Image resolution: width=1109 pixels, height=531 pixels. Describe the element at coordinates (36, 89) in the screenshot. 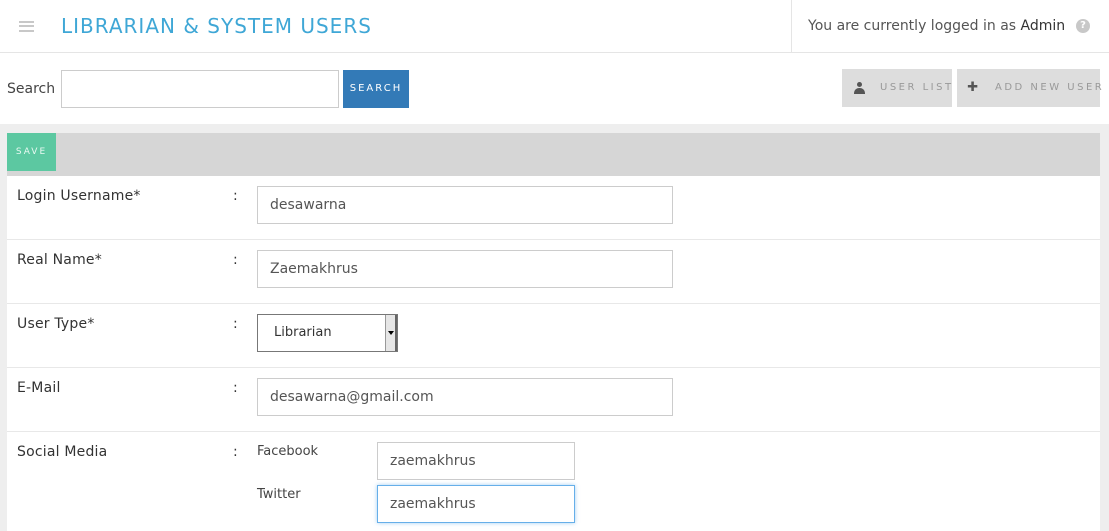

I see `search-label: Search :` at that location.